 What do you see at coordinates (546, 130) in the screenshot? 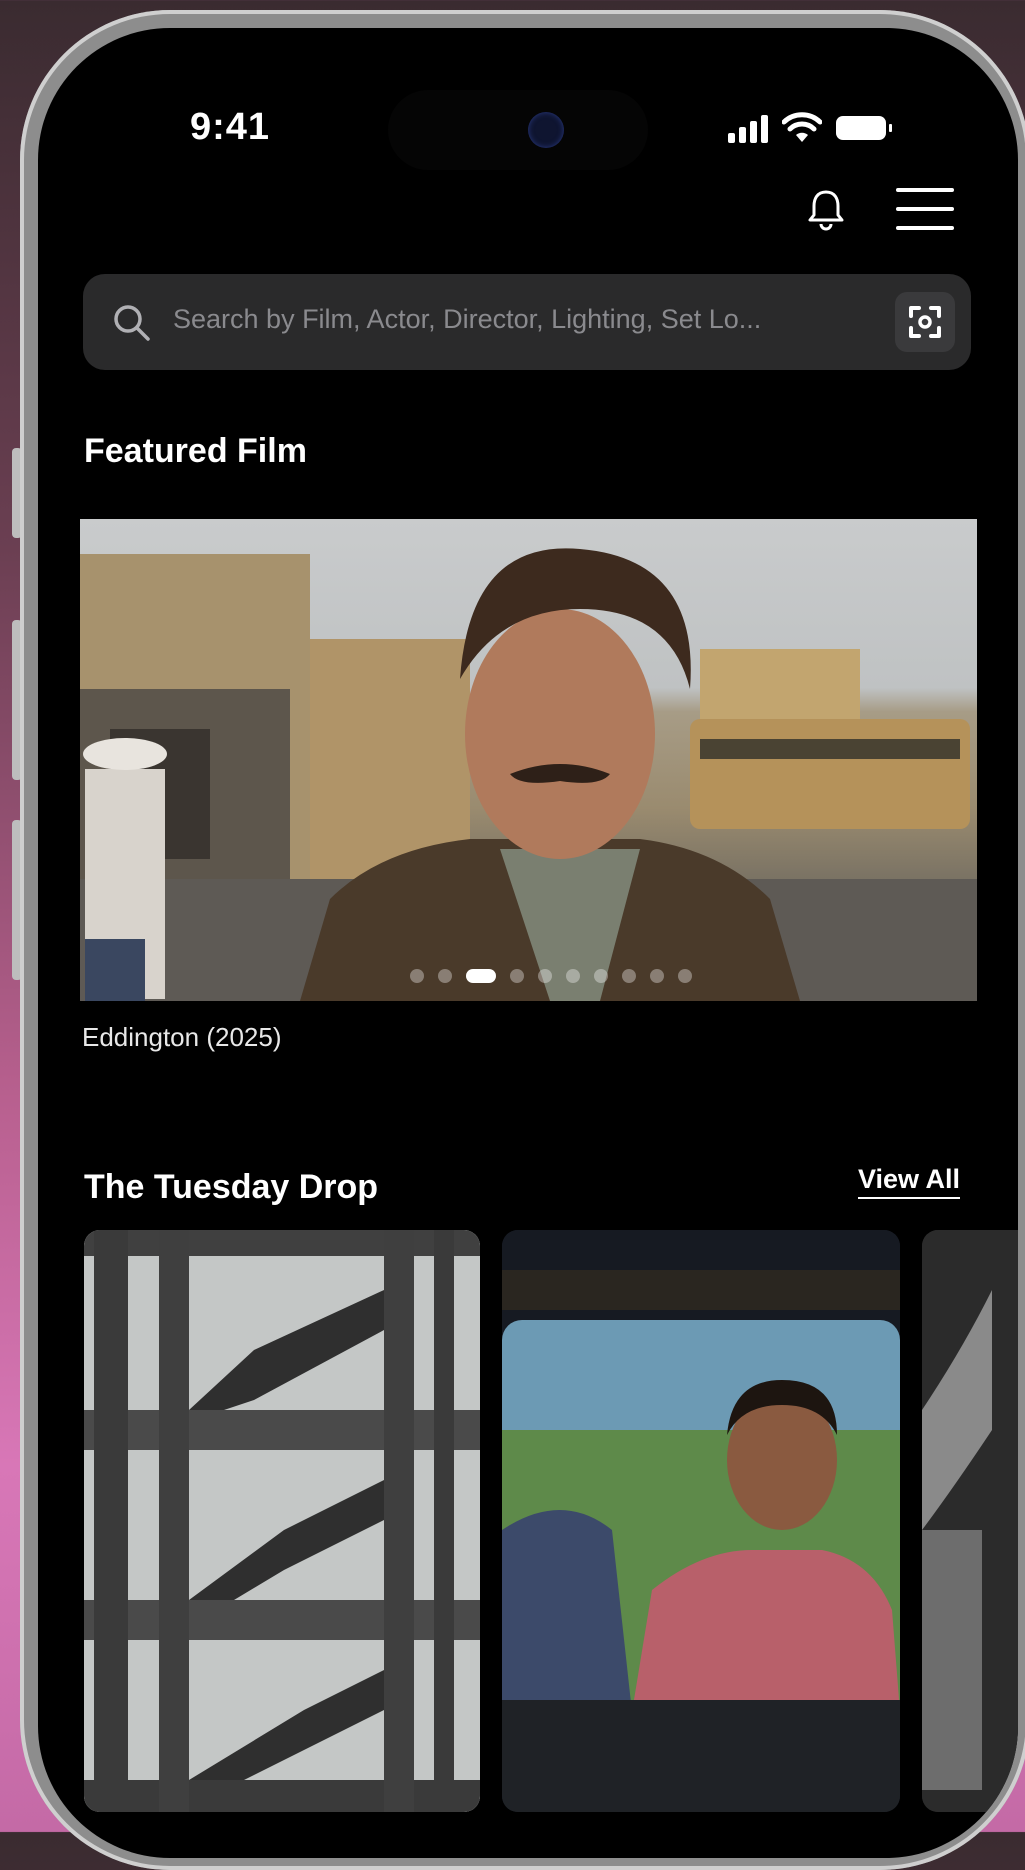
I see `front-camera-icon` at bounding box center [546, 130].